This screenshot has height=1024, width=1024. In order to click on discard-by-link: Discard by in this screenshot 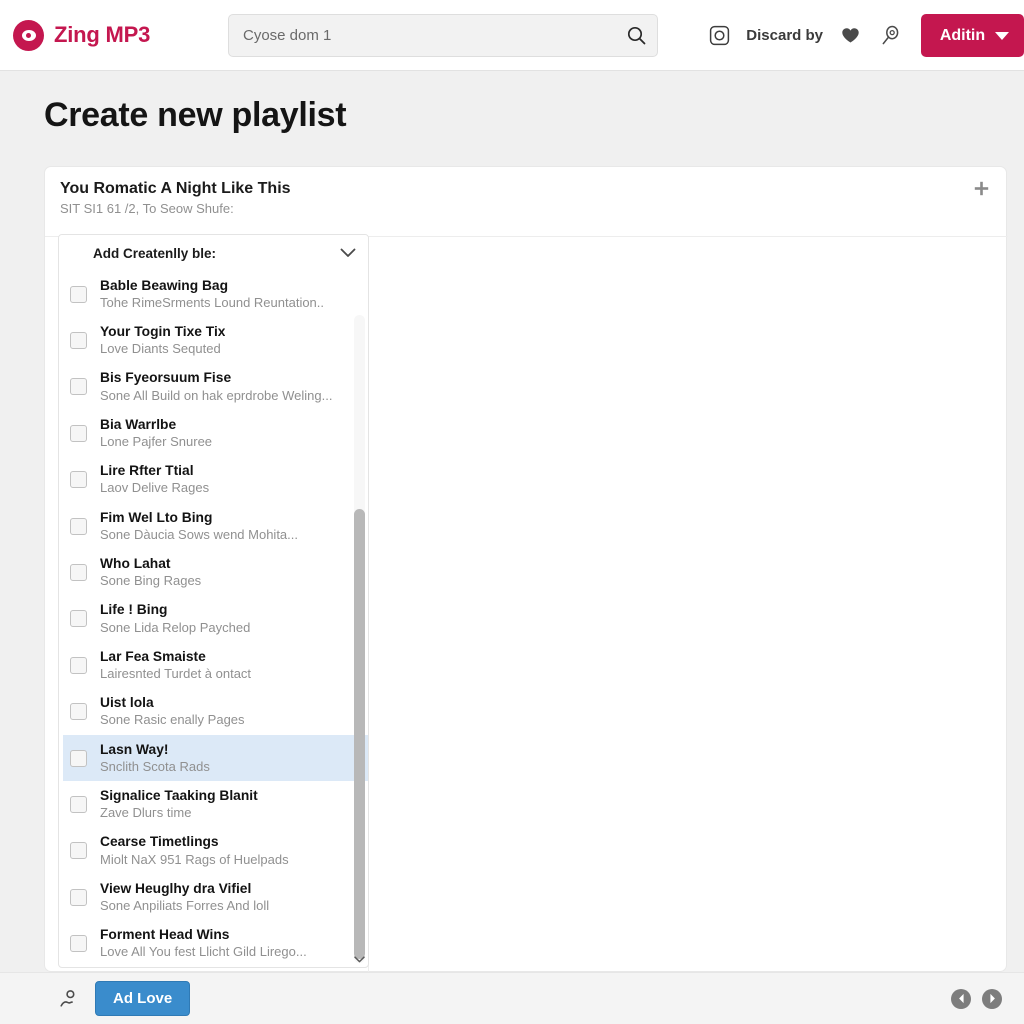, I will do `click(784, 35)`.